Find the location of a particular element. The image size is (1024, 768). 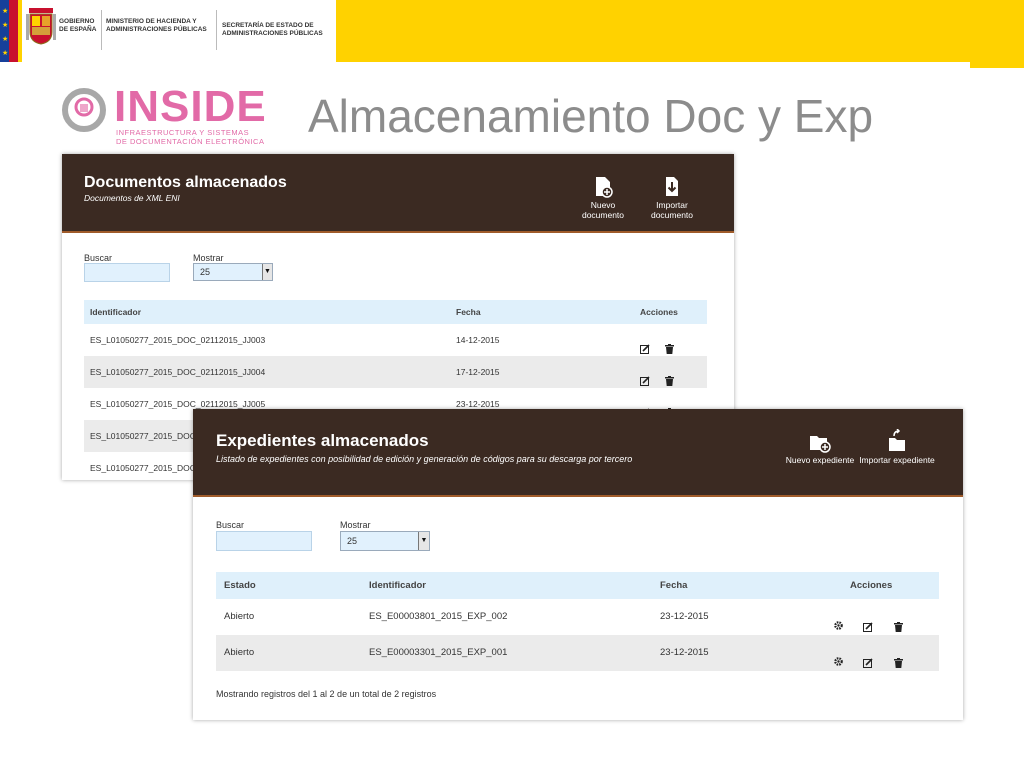

new-document-icon is located at coordinates (604, 187).